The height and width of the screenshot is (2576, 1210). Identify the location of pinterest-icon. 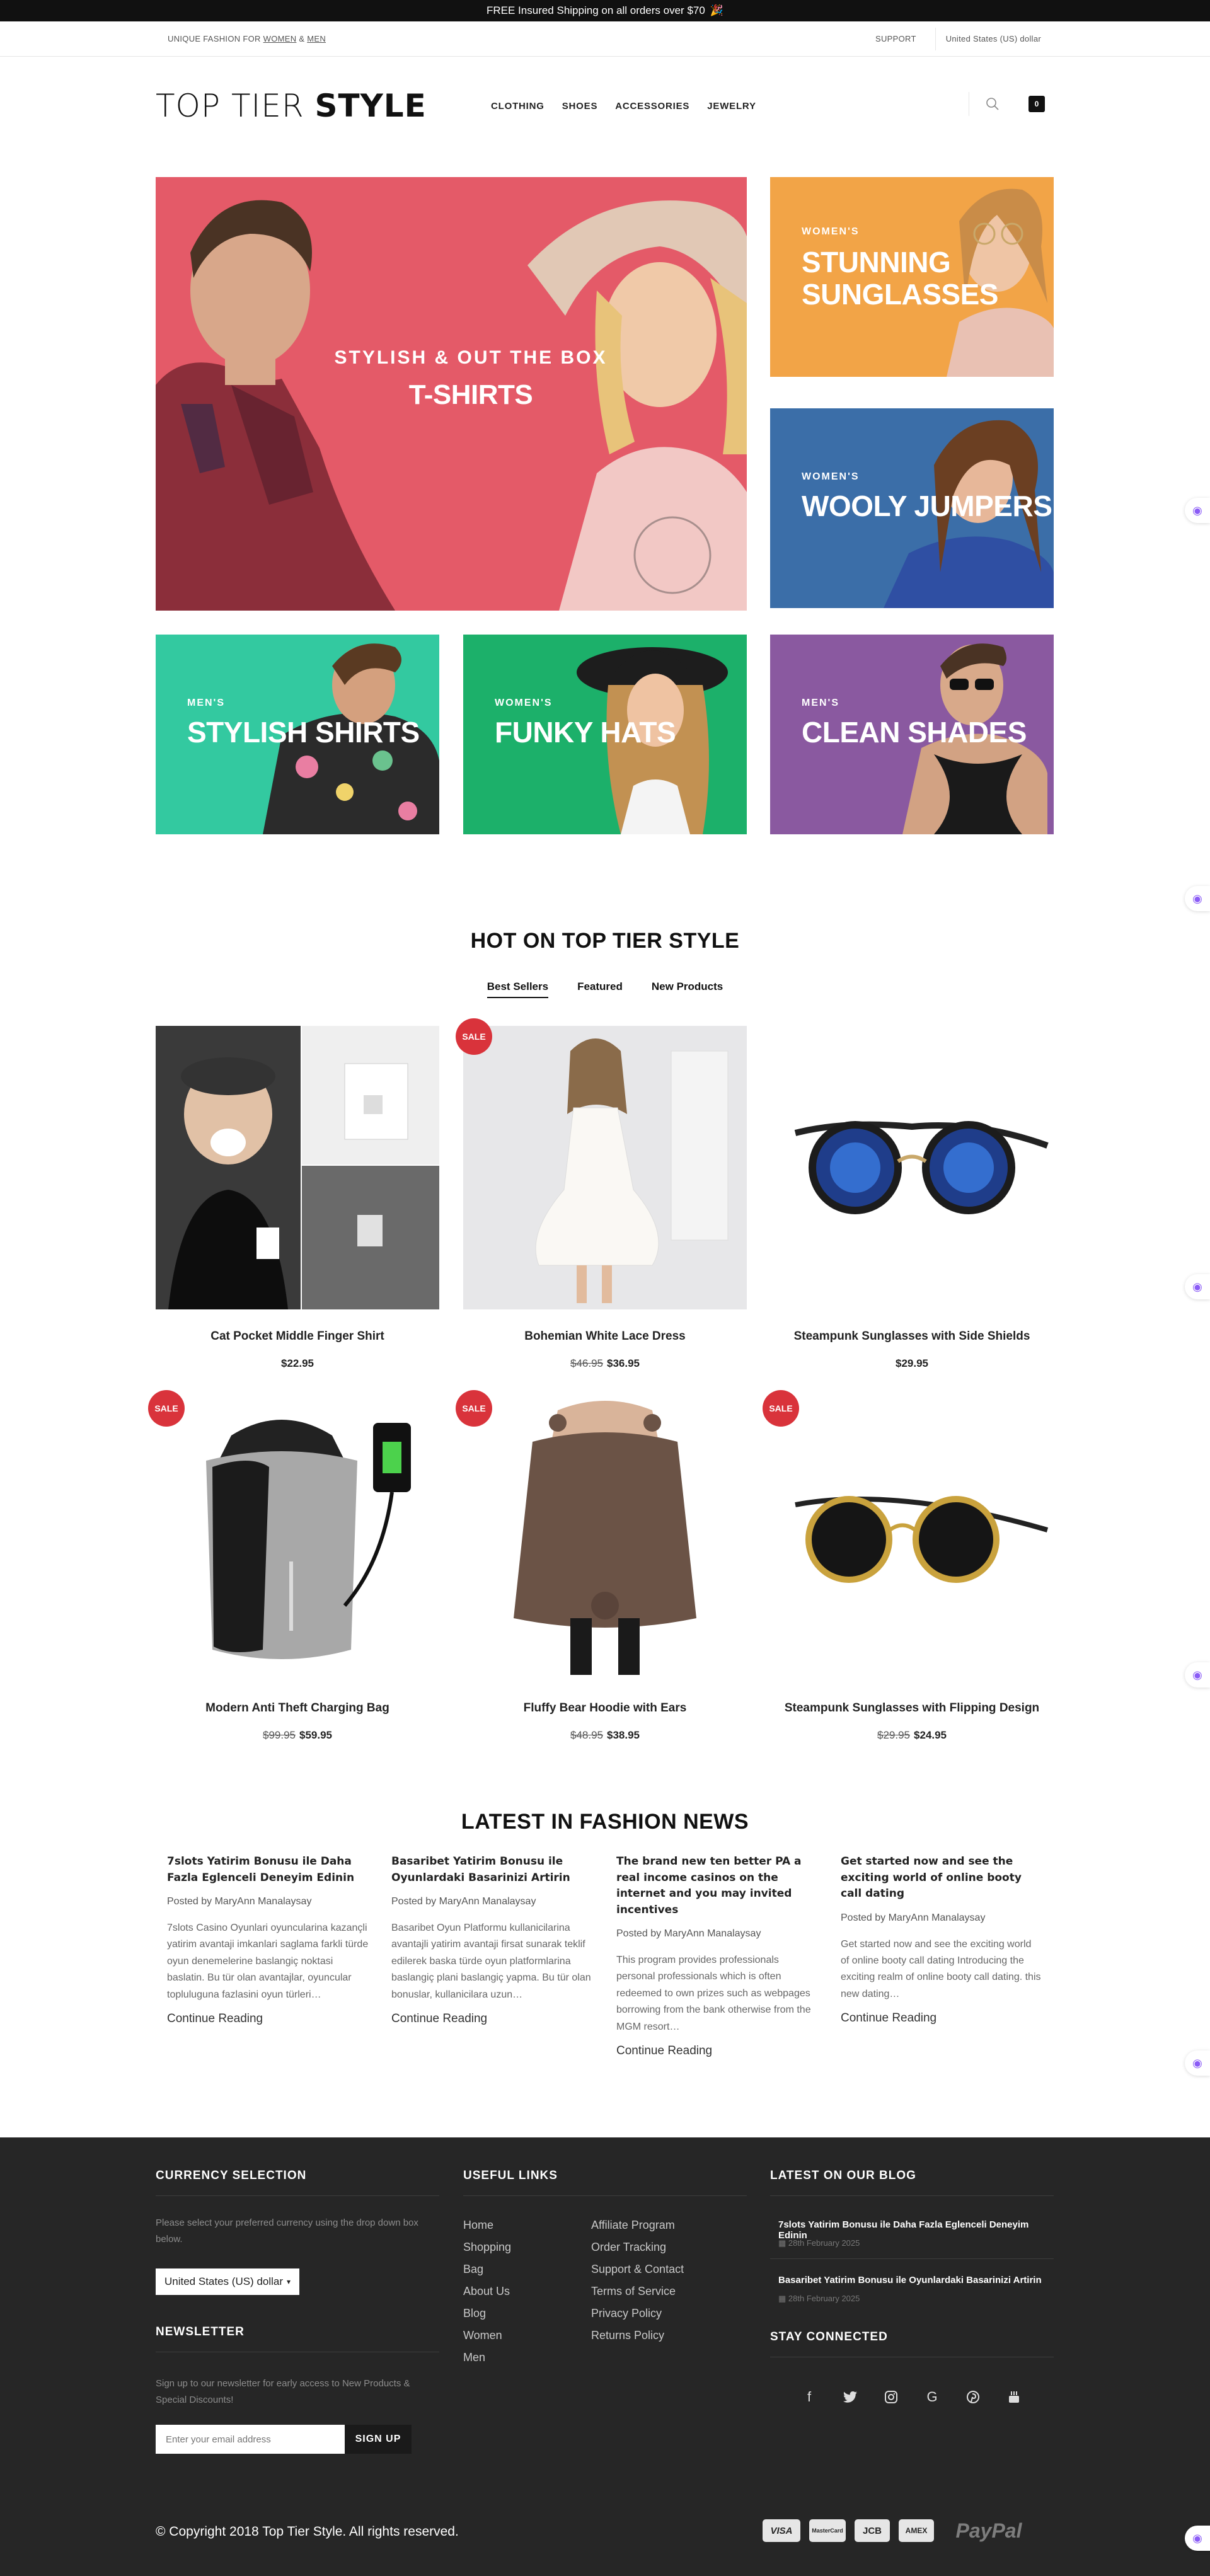
(973, 2397).